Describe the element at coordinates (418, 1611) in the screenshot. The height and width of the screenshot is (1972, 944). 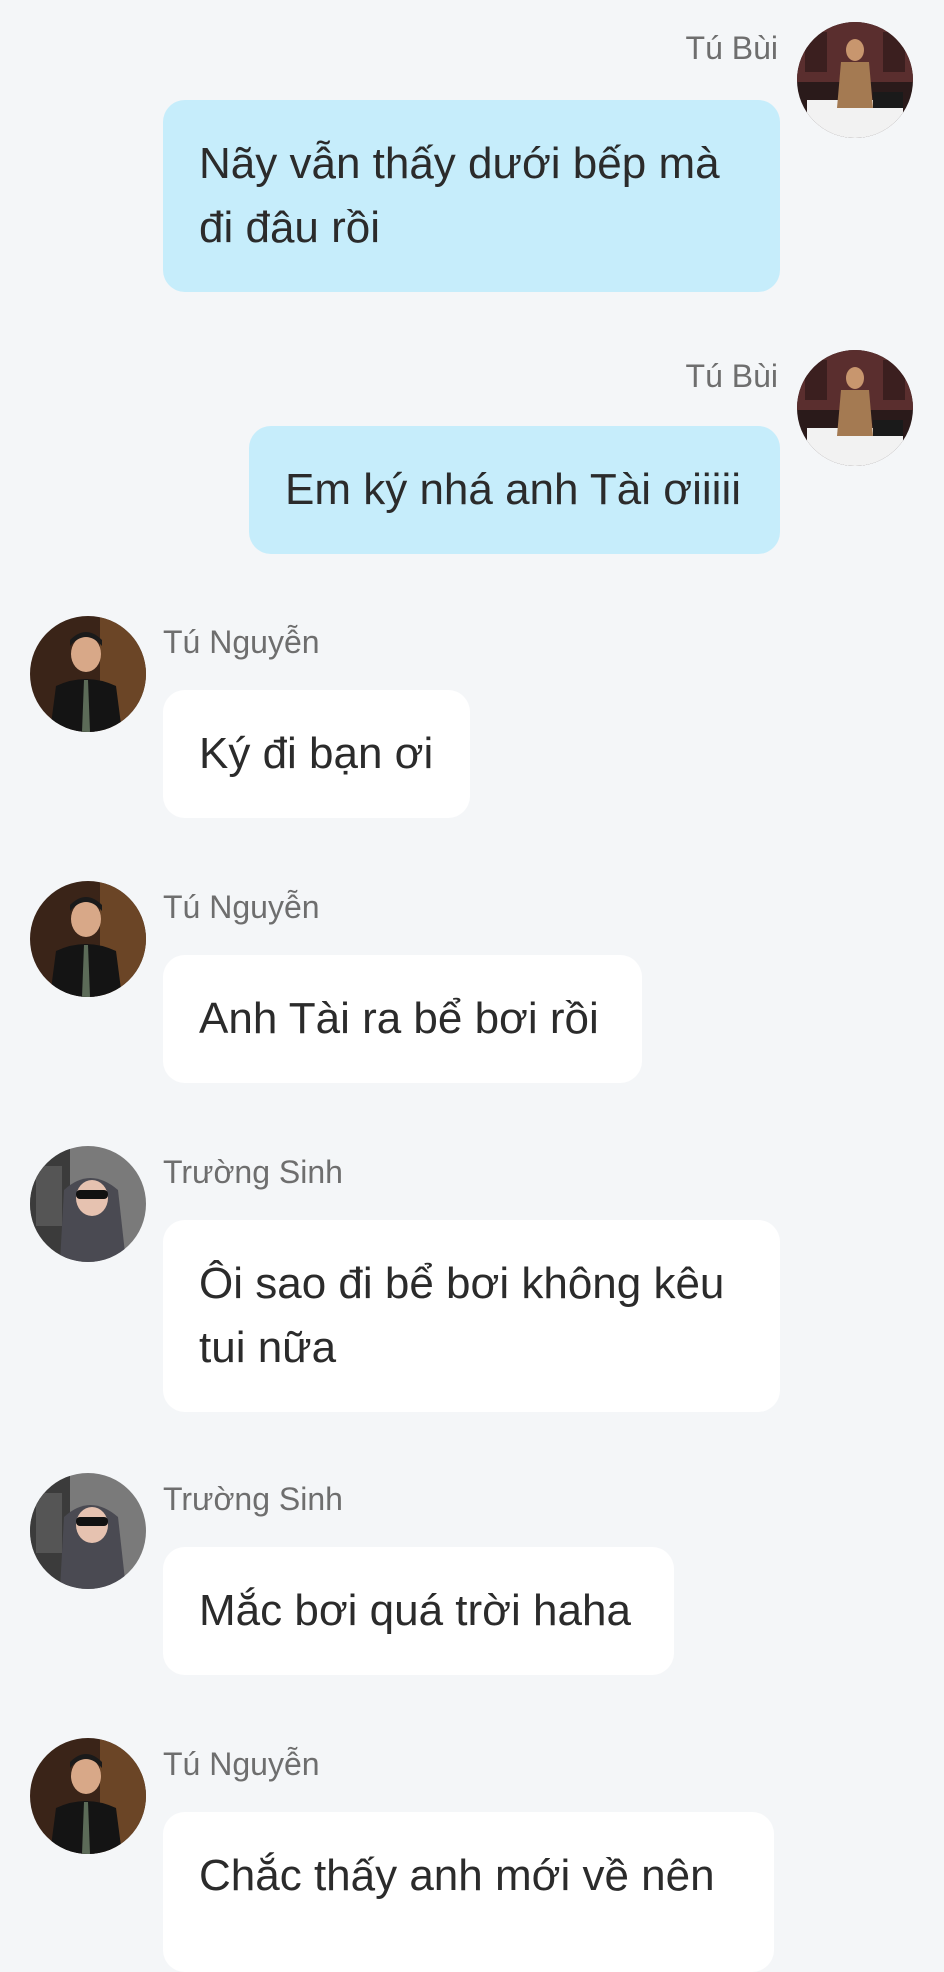
I see `message-bubble: Mắc bơi quá trời haha` at that location.